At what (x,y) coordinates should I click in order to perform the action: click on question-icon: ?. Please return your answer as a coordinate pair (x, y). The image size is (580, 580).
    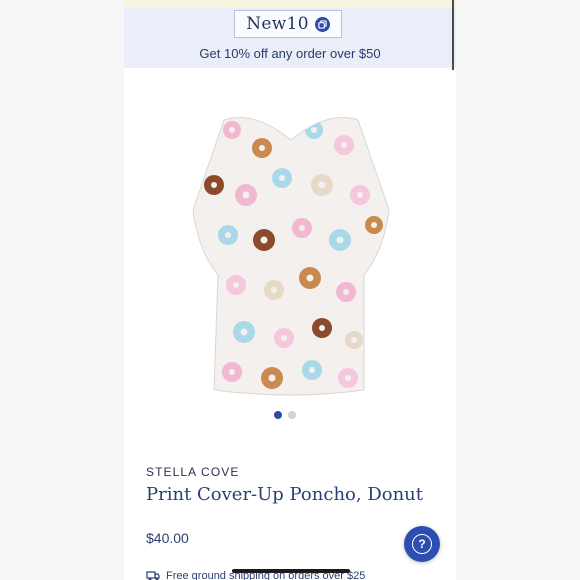
    Looking at the image, I should click on (422, 544).